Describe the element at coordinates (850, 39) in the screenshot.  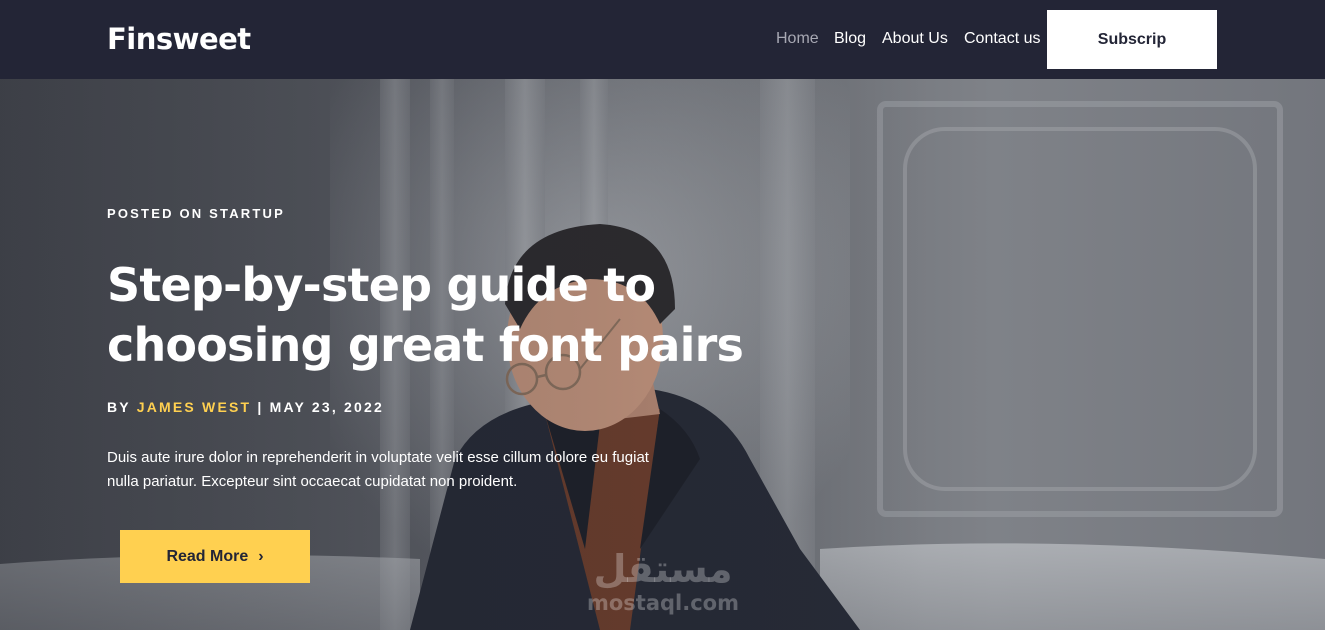
I see `nav-link-blog: Blog` at that location.